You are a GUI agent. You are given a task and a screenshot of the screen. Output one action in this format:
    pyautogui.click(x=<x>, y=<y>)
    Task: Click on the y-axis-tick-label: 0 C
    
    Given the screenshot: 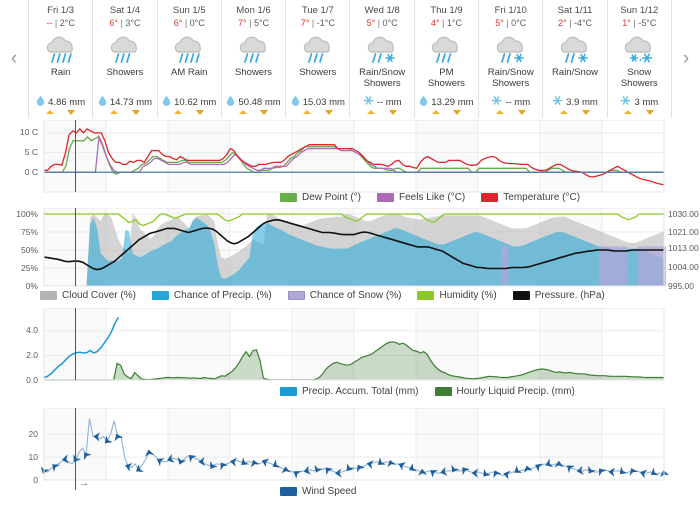 What is the action you would take?
    pyautogui.click(x=31, y=171)
    